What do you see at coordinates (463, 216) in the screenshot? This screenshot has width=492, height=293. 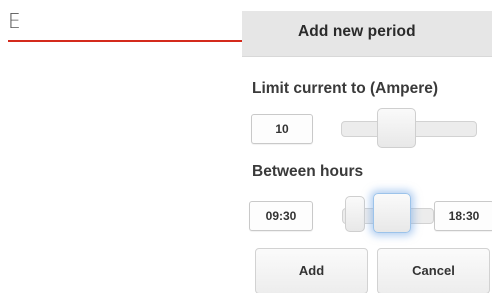 I see `end-time-field: 18:30` at bounding box center [463, 216].